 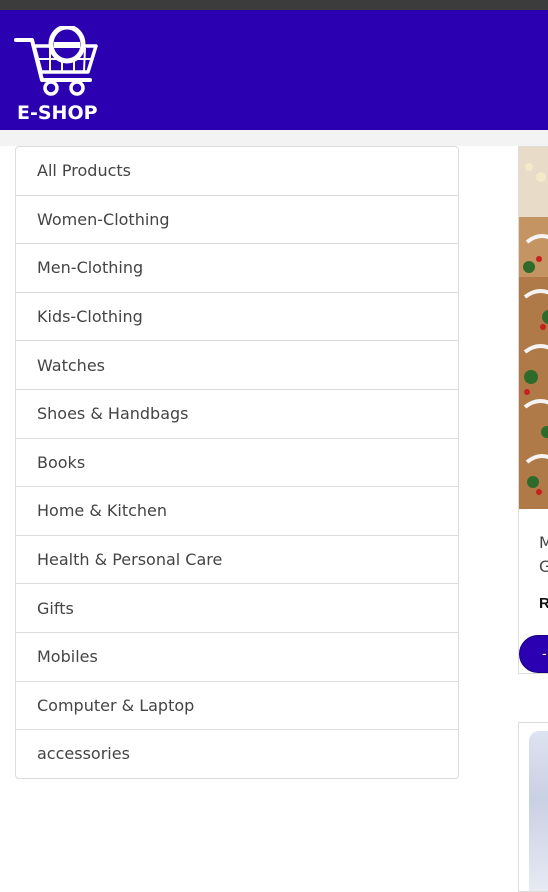 I want to click on product-price: R, so click(x=543, y=603).